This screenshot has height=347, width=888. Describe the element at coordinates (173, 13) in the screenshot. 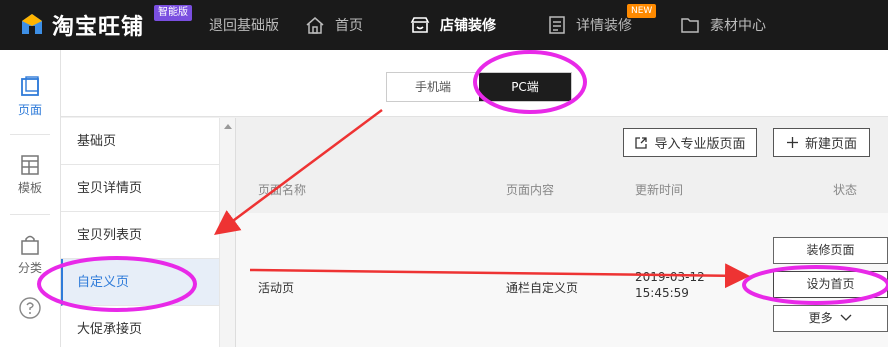

I see `edition-badge: 智能版` at that location.